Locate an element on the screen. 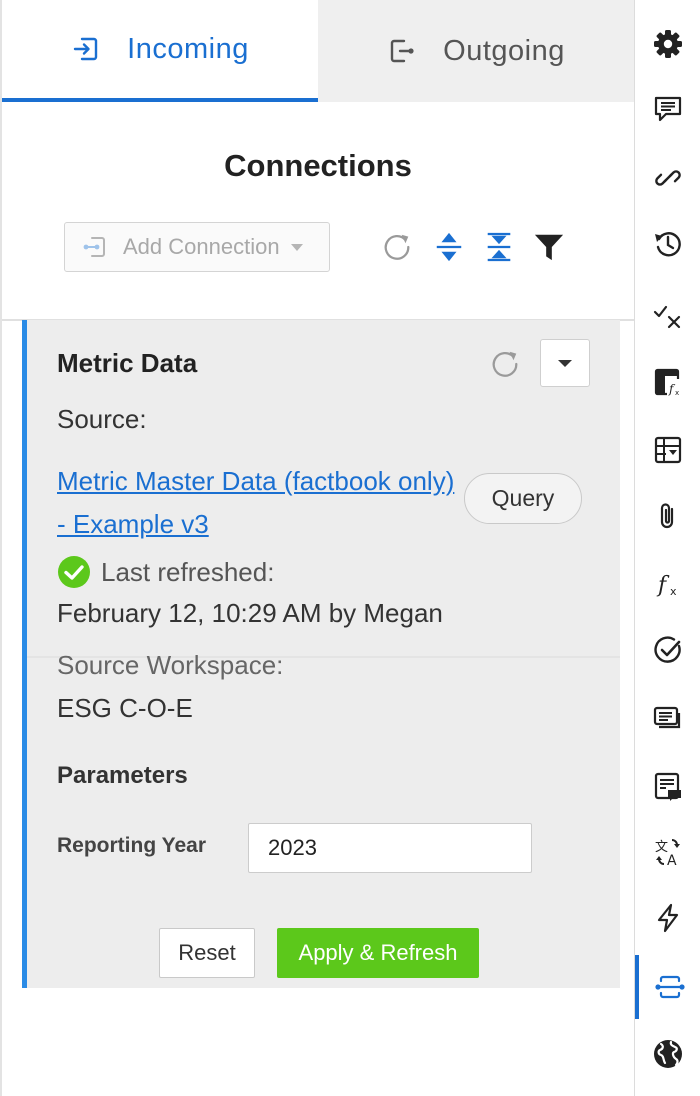 The height and width of the screenshot is (1096, 700). tab-bar: Incoming Outgoing is located at coordinates (318, 51).